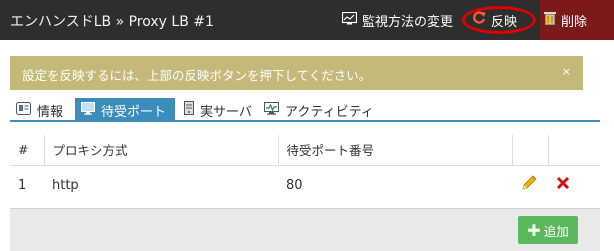 The image size is (614, 251). Describe the element at coordinates (394, 150) in the screenshot. I see `column-header-listen-port: 待受ポート番号` at that location.